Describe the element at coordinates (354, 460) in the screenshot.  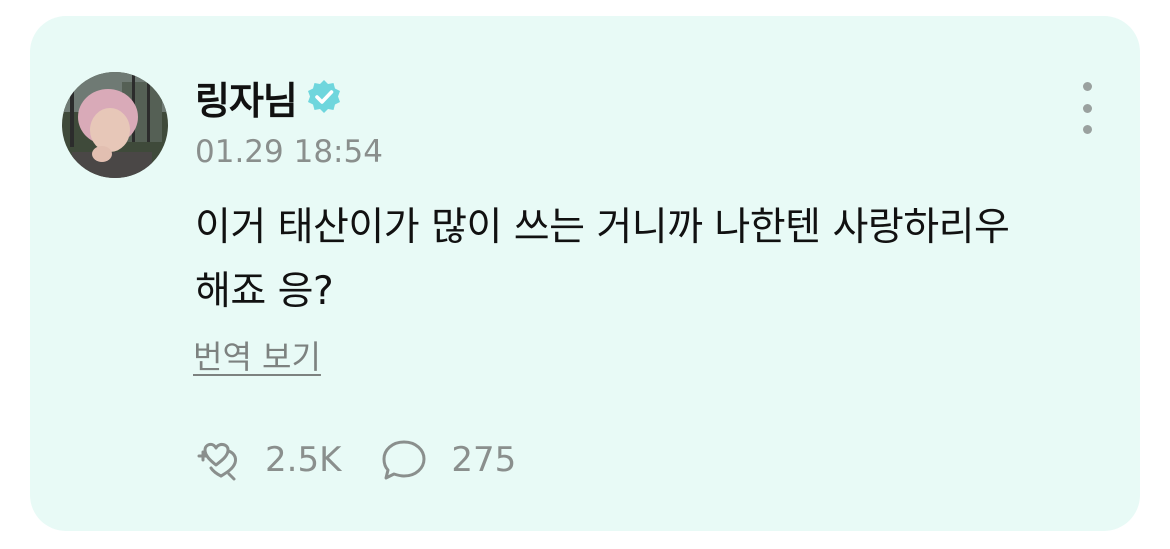
I see `action-bar: 2.5K 275` at that location.